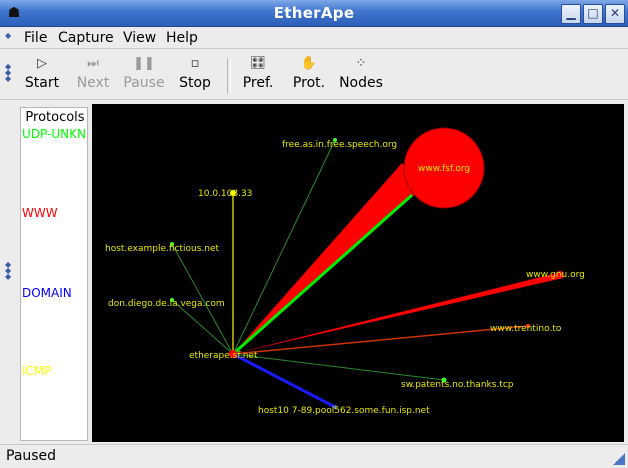  I want to click on link-freespeech, so click(284, 247).